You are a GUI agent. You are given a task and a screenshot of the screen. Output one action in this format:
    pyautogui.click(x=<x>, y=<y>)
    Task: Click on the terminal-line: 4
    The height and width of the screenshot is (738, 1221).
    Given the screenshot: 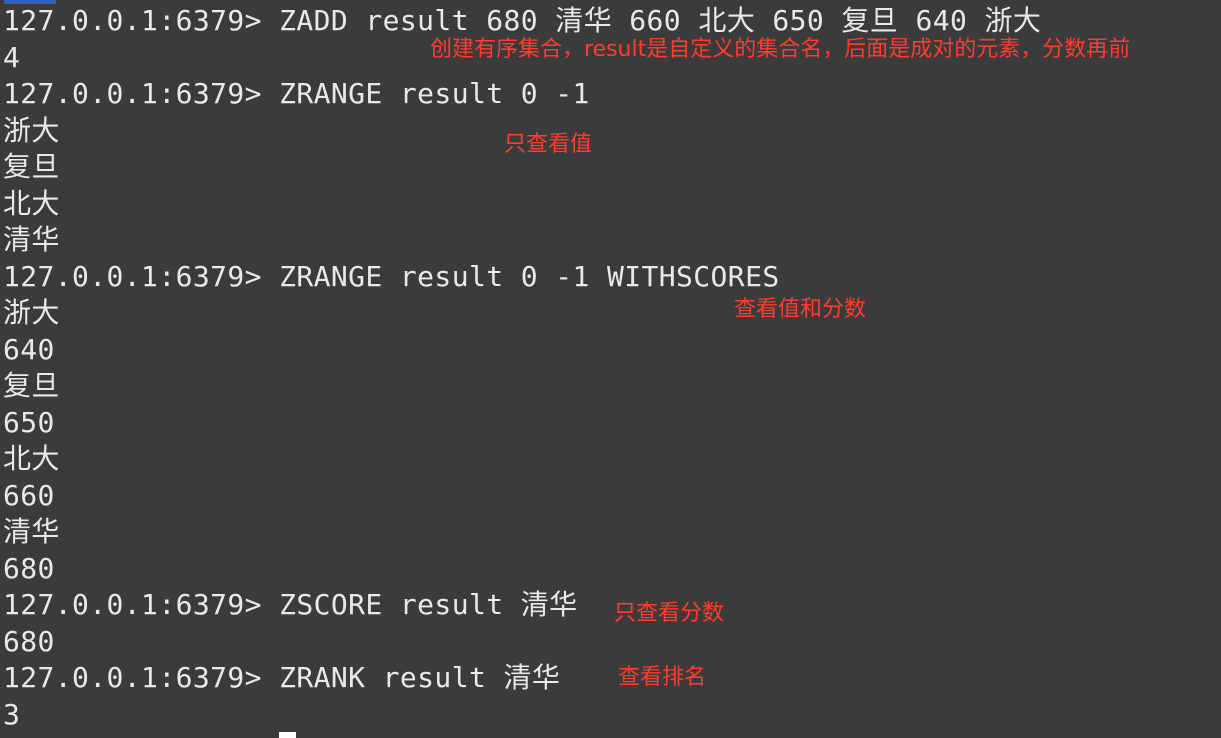 What is the action you would take?
    pyautogui.click(x=12, y=57)
    